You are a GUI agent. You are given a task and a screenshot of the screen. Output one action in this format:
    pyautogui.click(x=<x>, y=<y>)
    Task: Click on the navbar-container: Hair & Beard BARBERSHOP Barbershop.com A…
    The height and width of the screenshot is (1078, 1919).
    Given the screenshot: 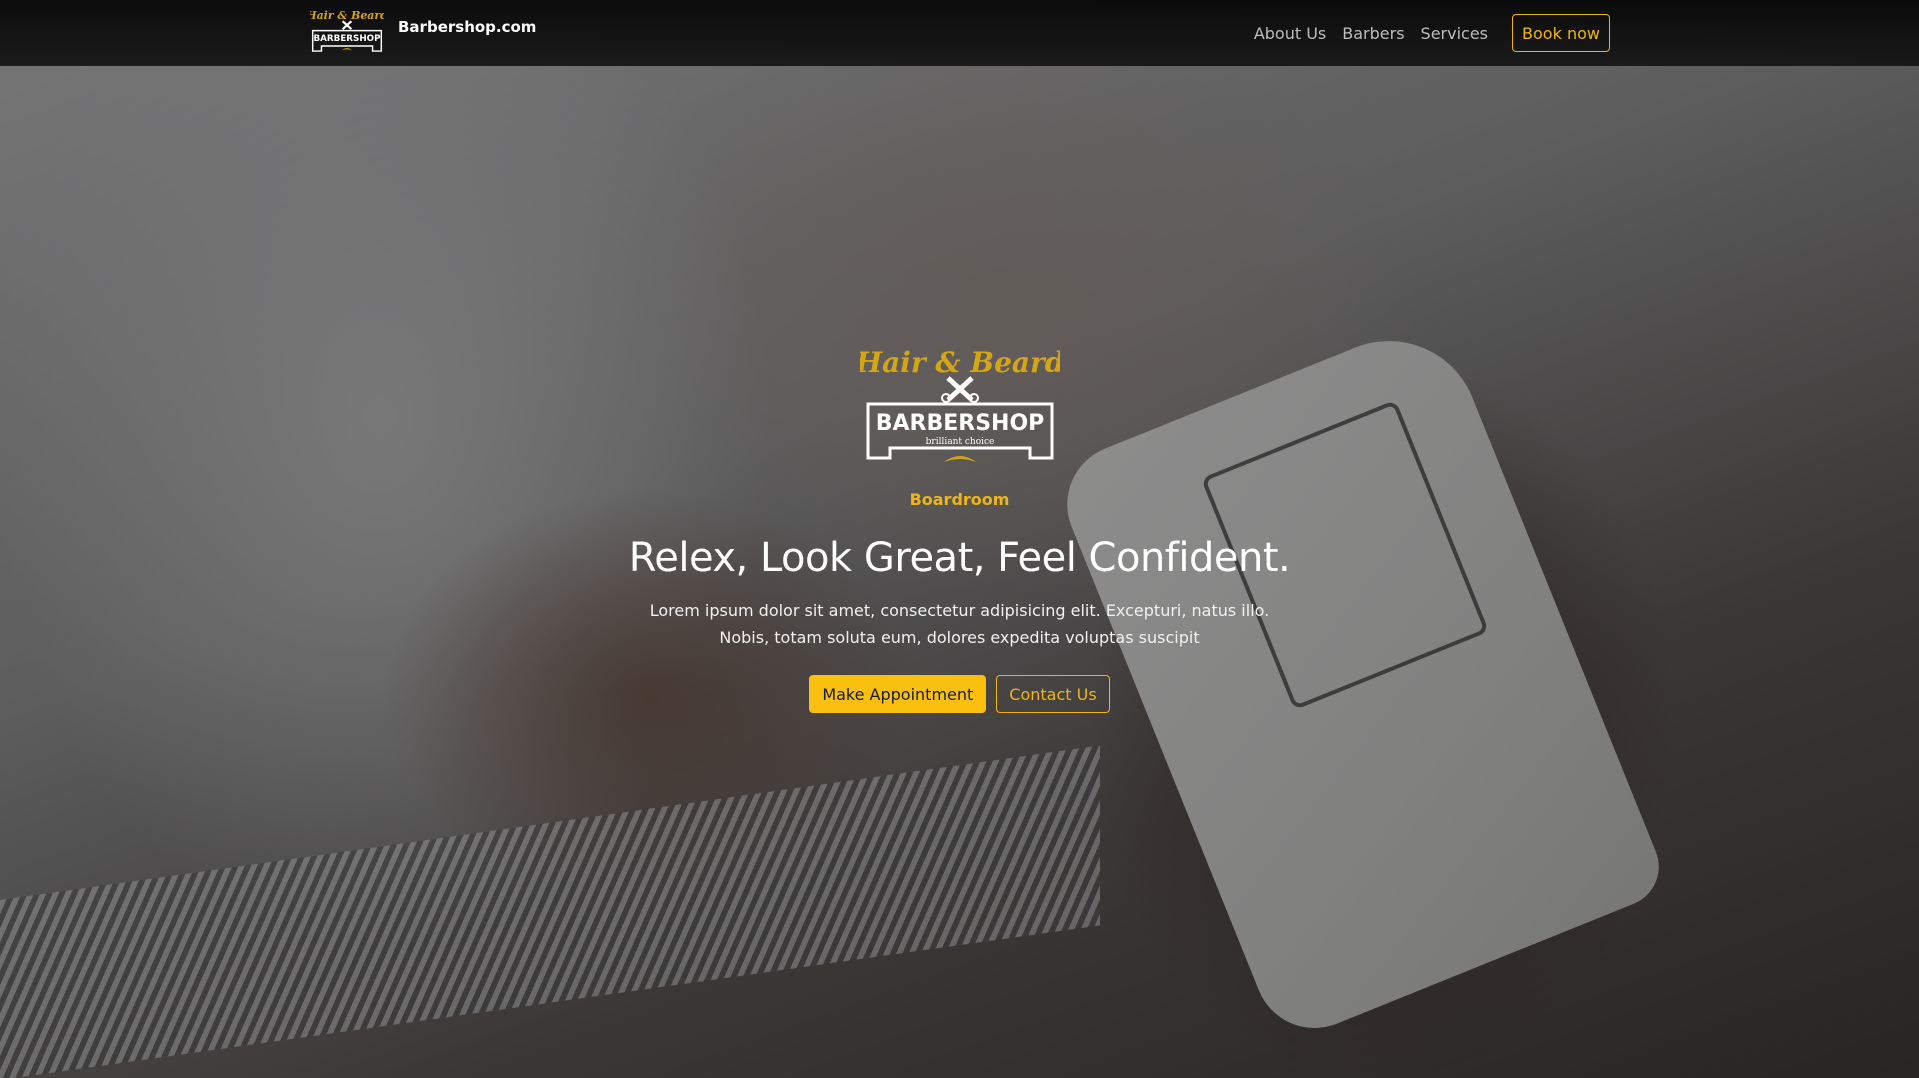 What is the action you would take?
    pyautogui.click(x=960, y=33)
    